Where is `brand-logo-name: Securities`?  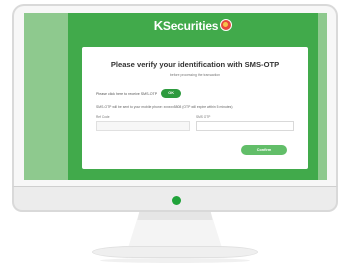 brand-logo-name: Securities is located at coordinates (190, 26).